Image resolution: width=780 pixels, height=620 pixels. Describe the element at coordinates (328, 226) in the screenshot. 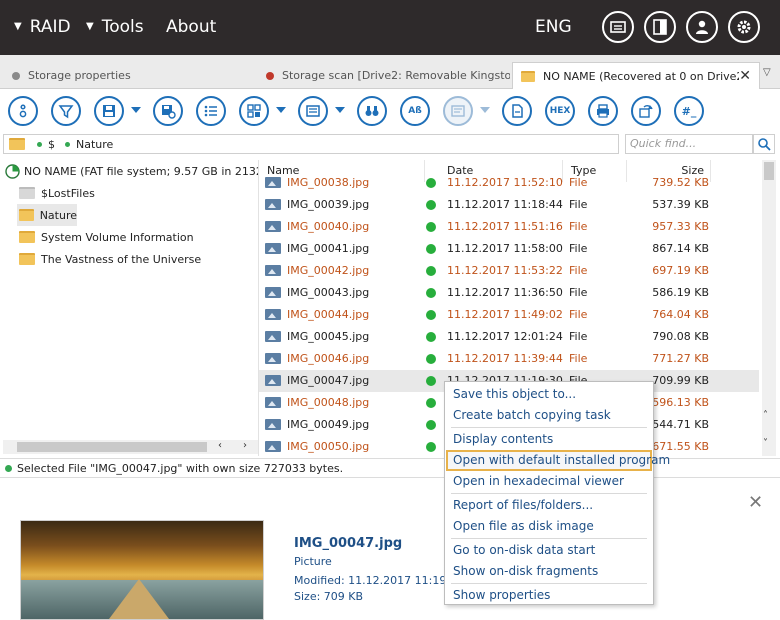

I see `file-name: IMG_00040.jpg` at that location.